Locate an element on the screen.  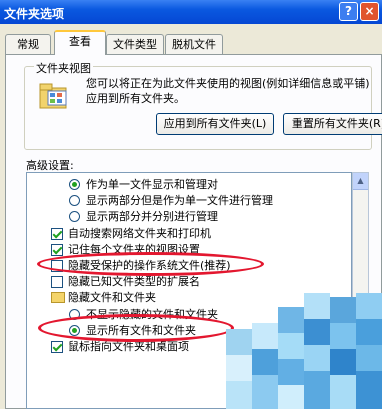
advanced-setting-label: 显示两部分并分别进行管理 is located at coordinates (152, 217).